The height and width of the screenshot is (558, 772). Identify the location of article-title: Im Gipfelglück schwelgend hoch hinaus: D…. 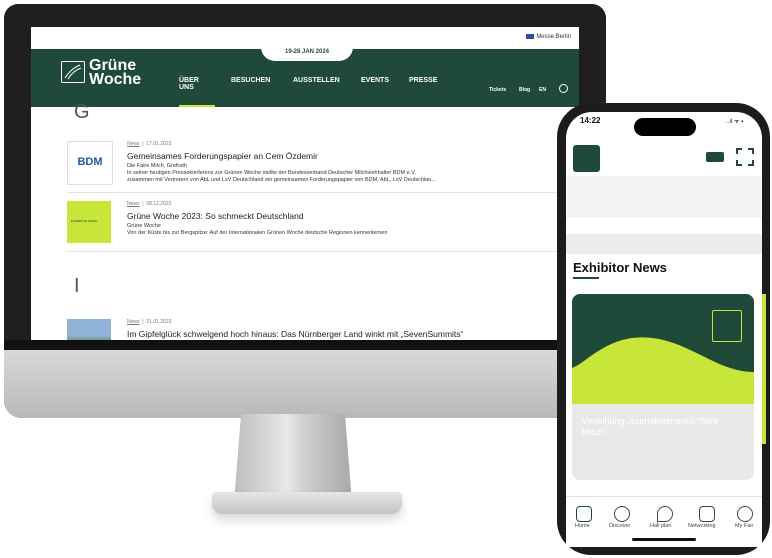
(295, 334).